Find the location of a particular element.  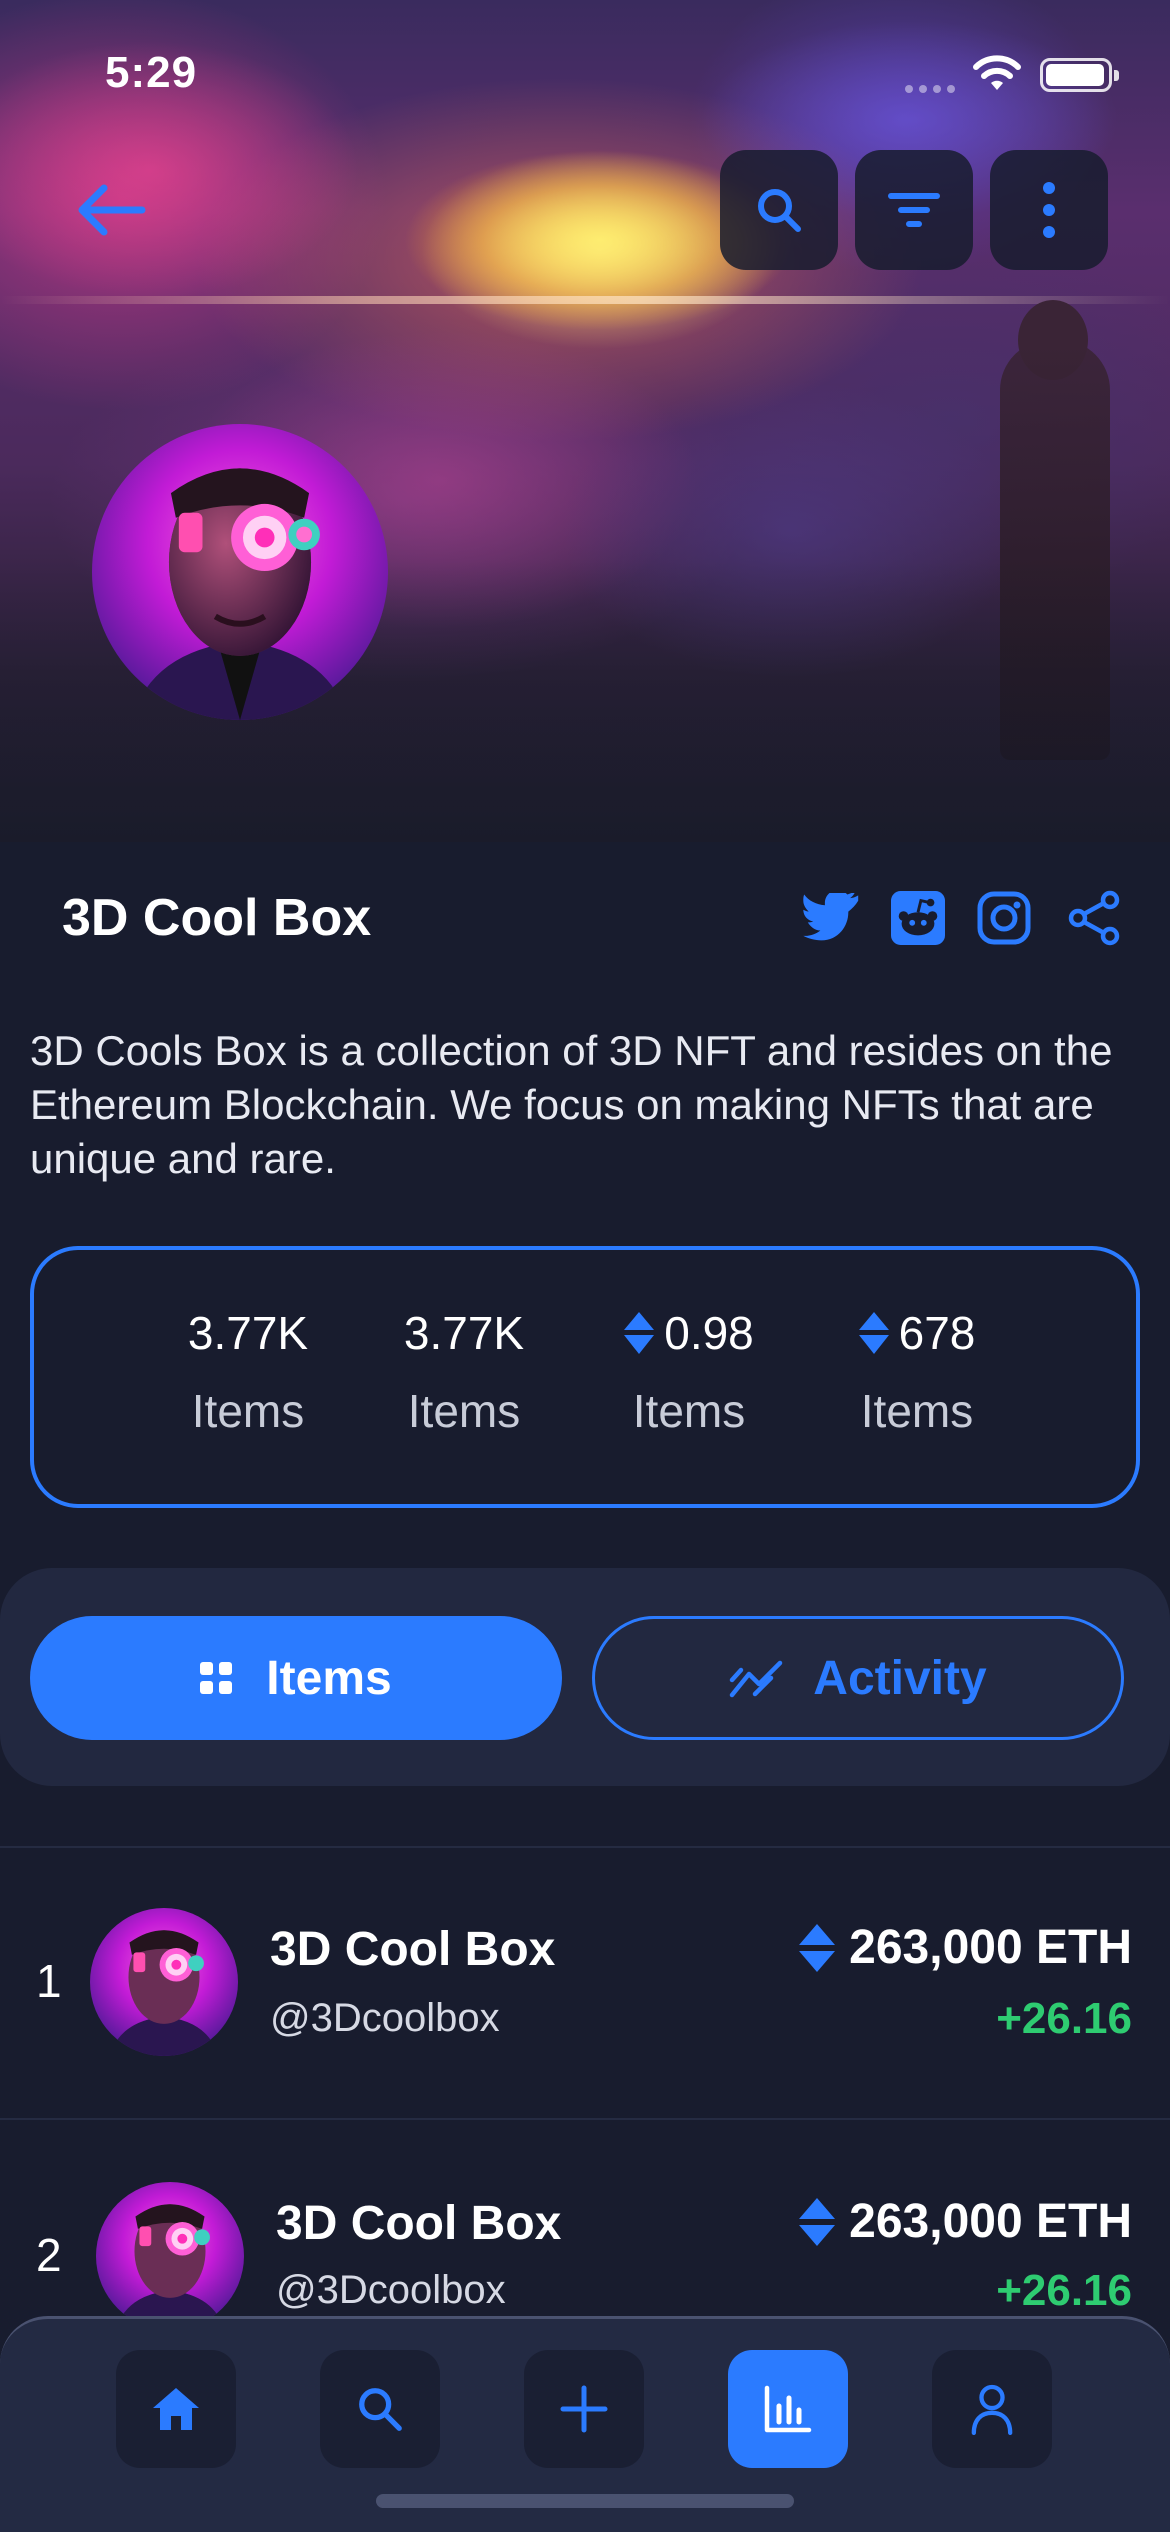

instagram-button is located at coordinates (1004, 918).